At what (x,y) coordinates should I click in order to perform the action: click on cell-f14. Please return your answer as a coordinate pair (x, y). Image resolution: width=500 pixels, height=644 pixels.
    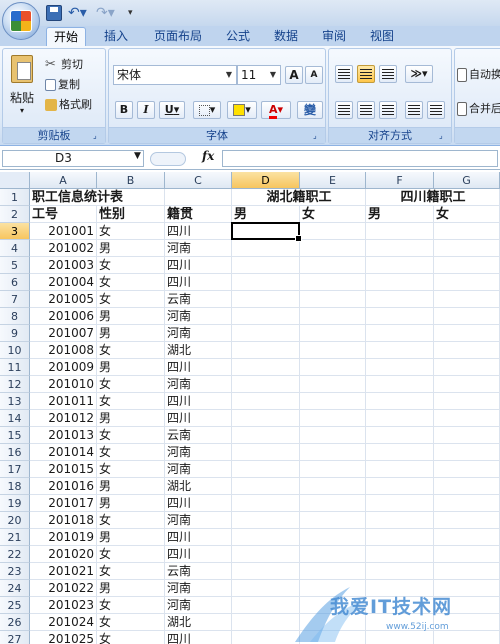
    Looking at the image, I should click on (400, 418).